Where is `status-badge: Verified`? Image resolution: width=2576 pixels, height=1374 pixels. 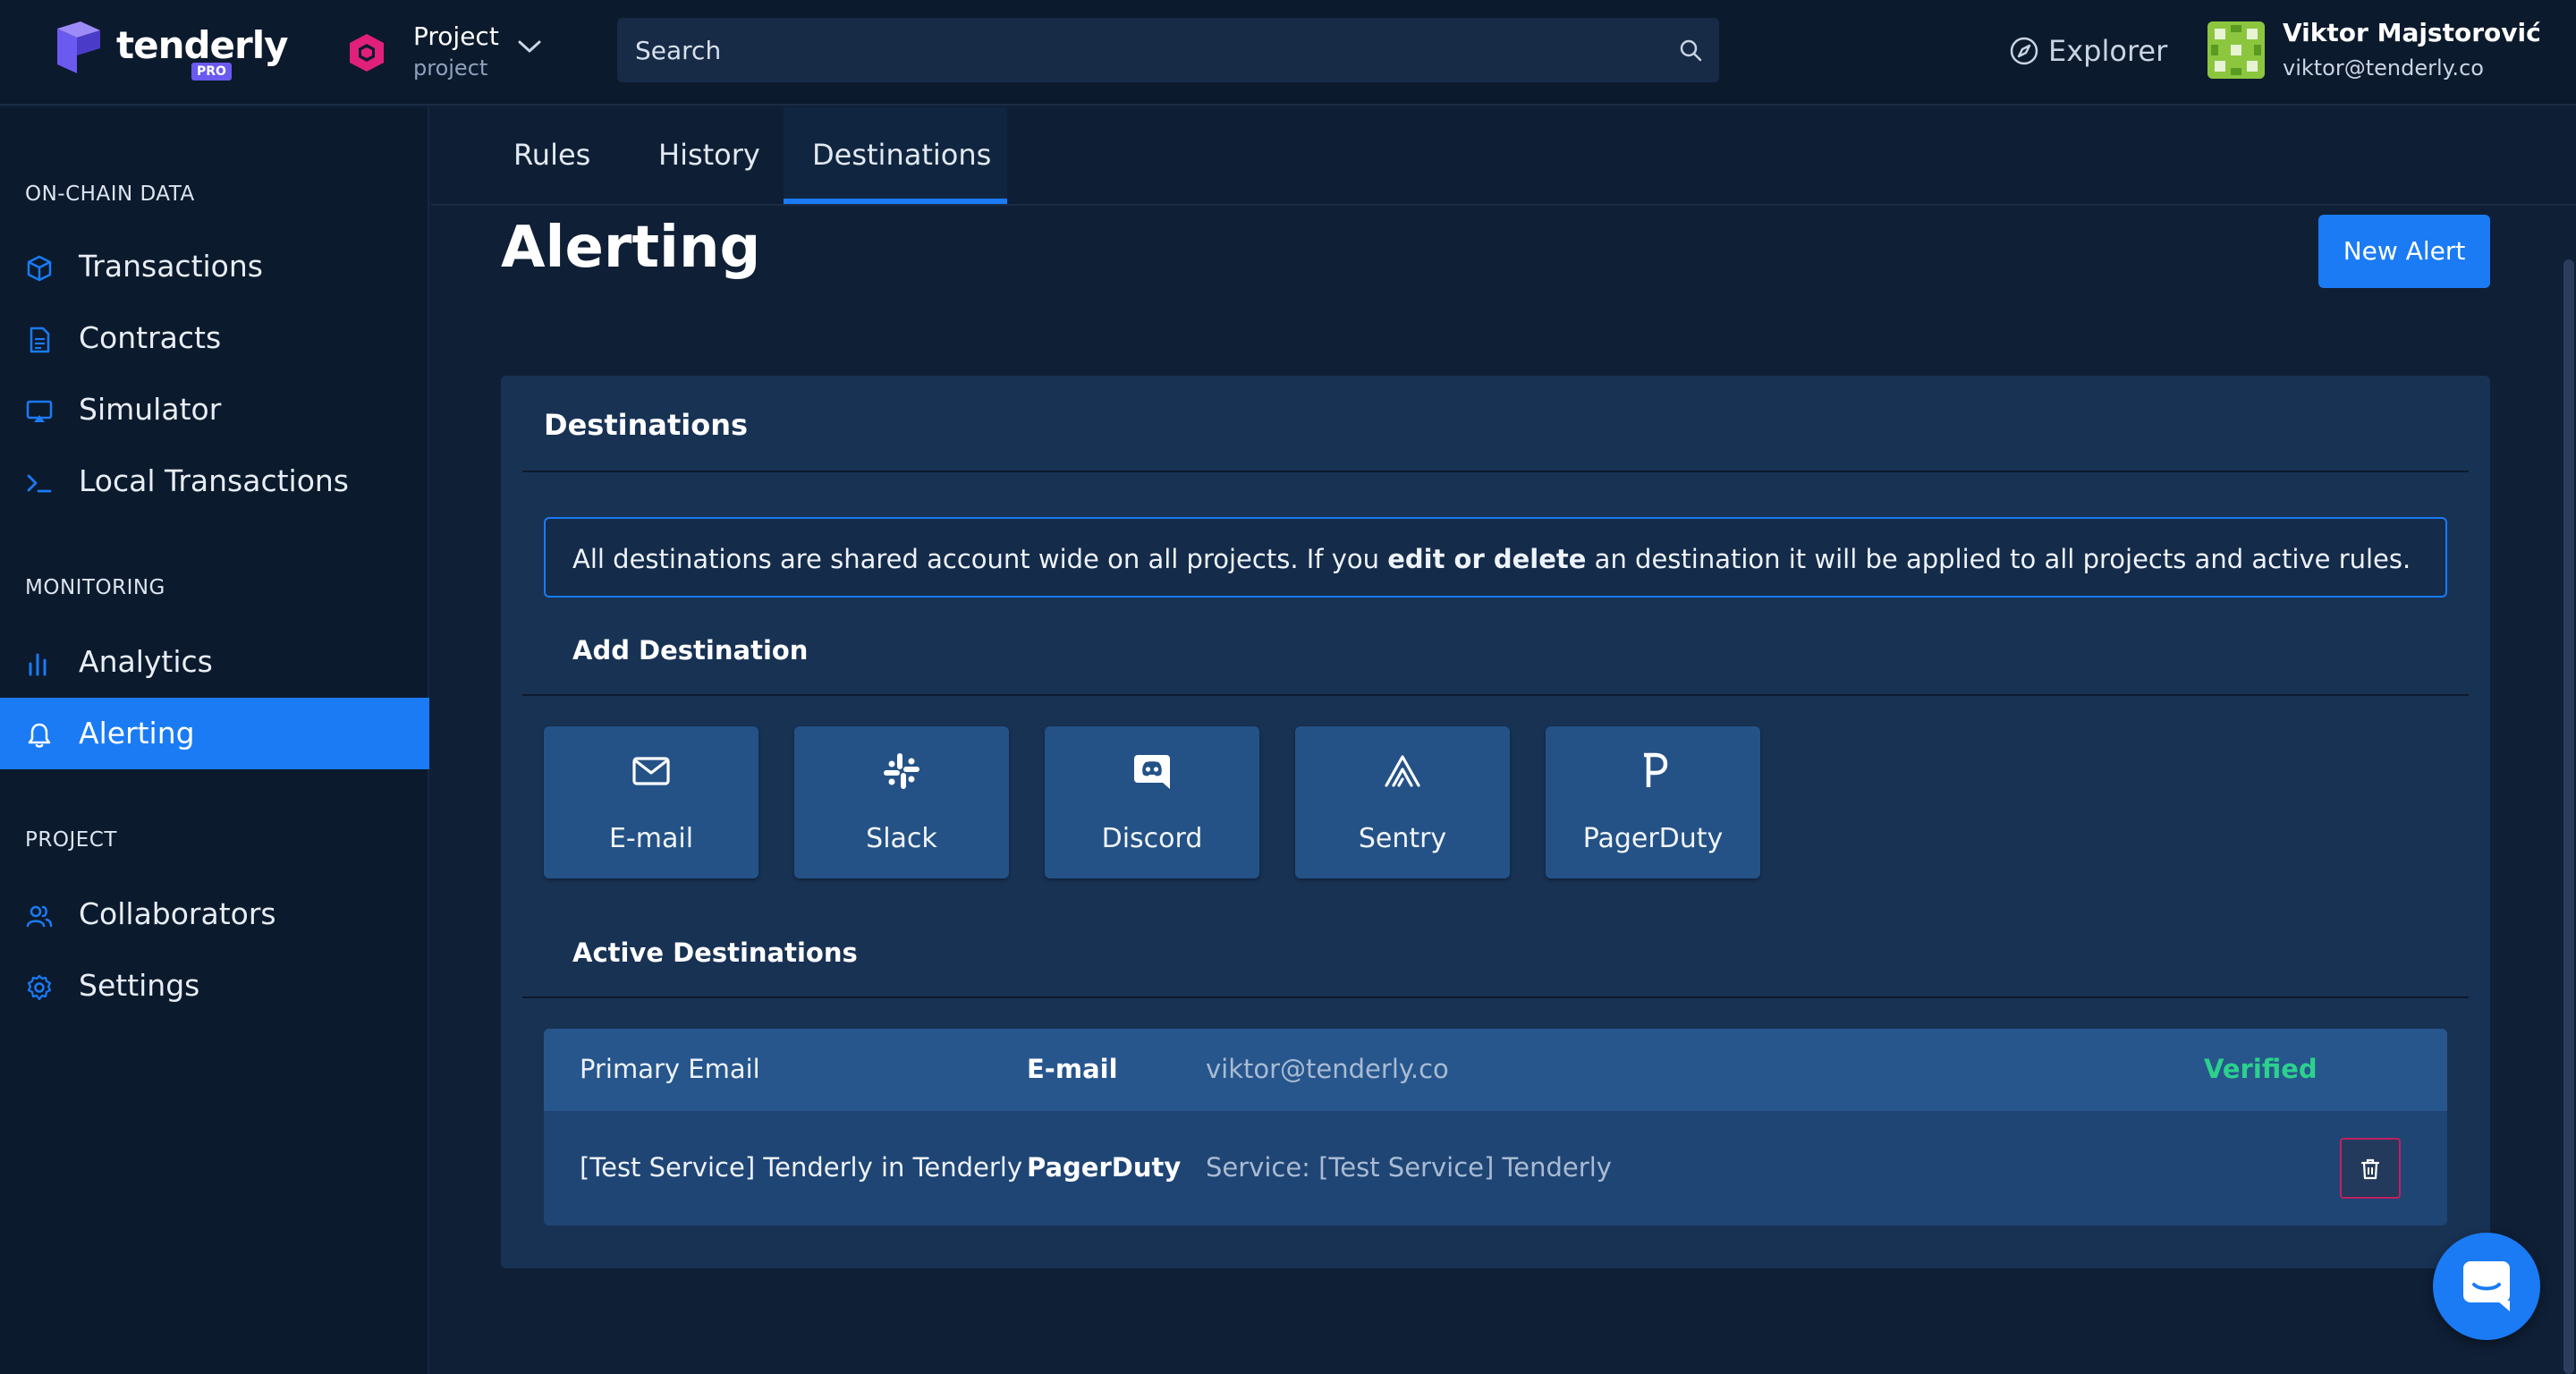
status-badge: Verified is located at coordinates (2261, 1069).